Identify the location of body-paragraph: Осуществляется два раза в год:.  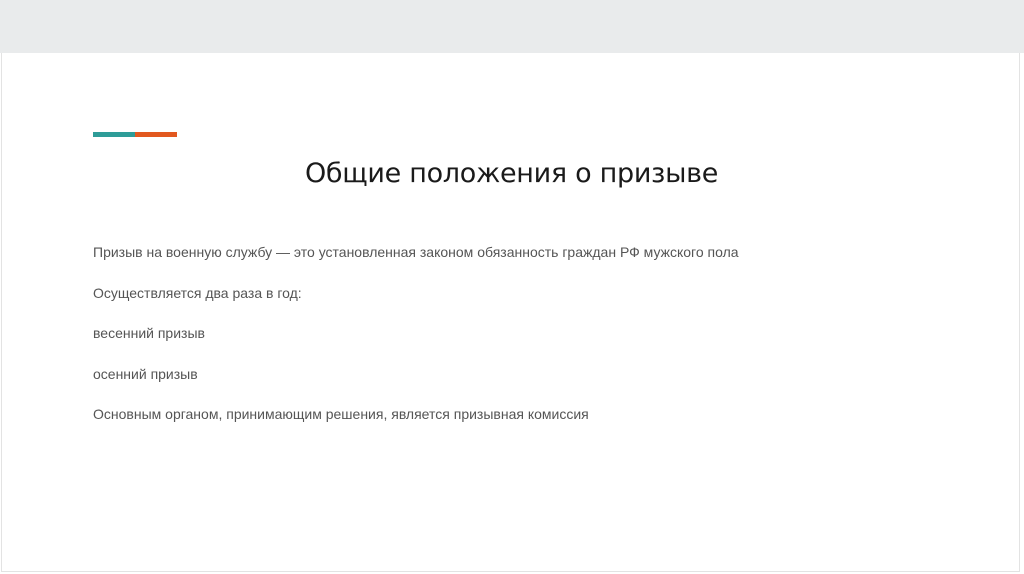
(197, 292).